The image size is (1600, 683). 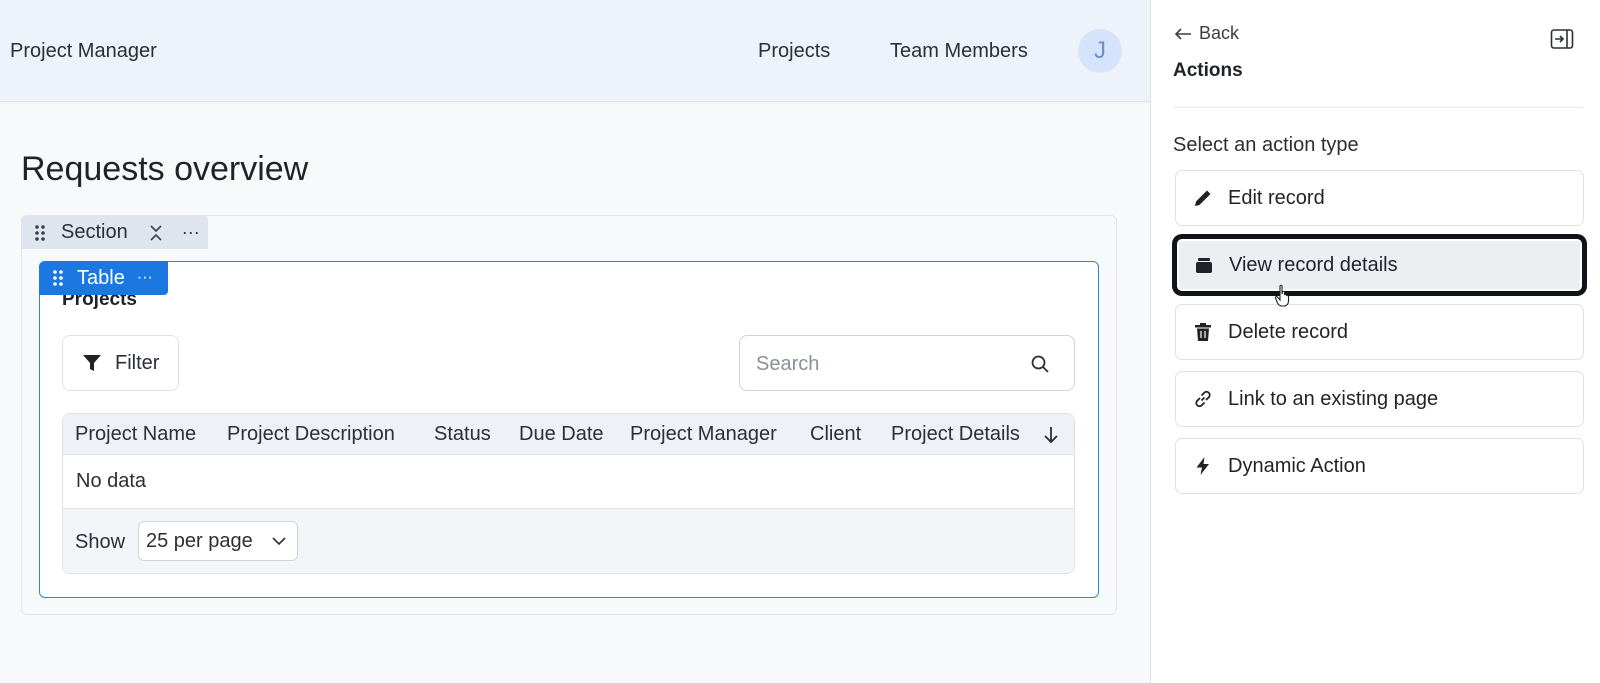 I want to click on column-header-client: Client, so click(x=835, y=434).